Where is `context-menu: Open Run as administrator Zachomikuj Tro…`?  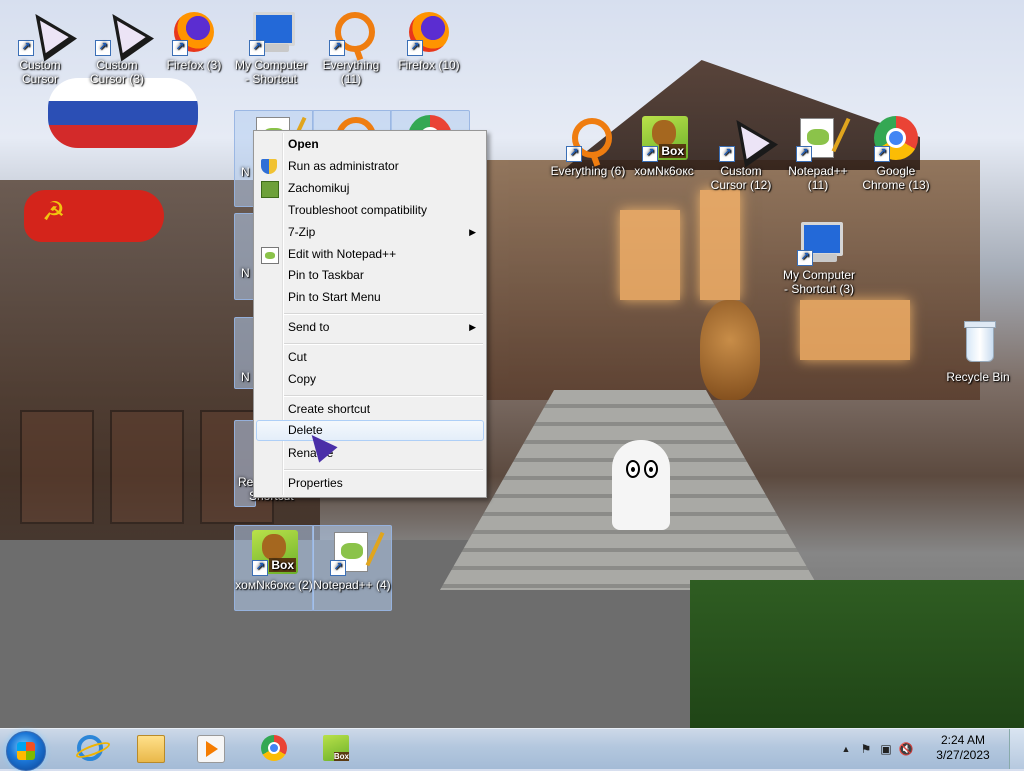 context-menu: Open Run as administrator Zachomikuj Tro… is located at coordinates (370, 314).